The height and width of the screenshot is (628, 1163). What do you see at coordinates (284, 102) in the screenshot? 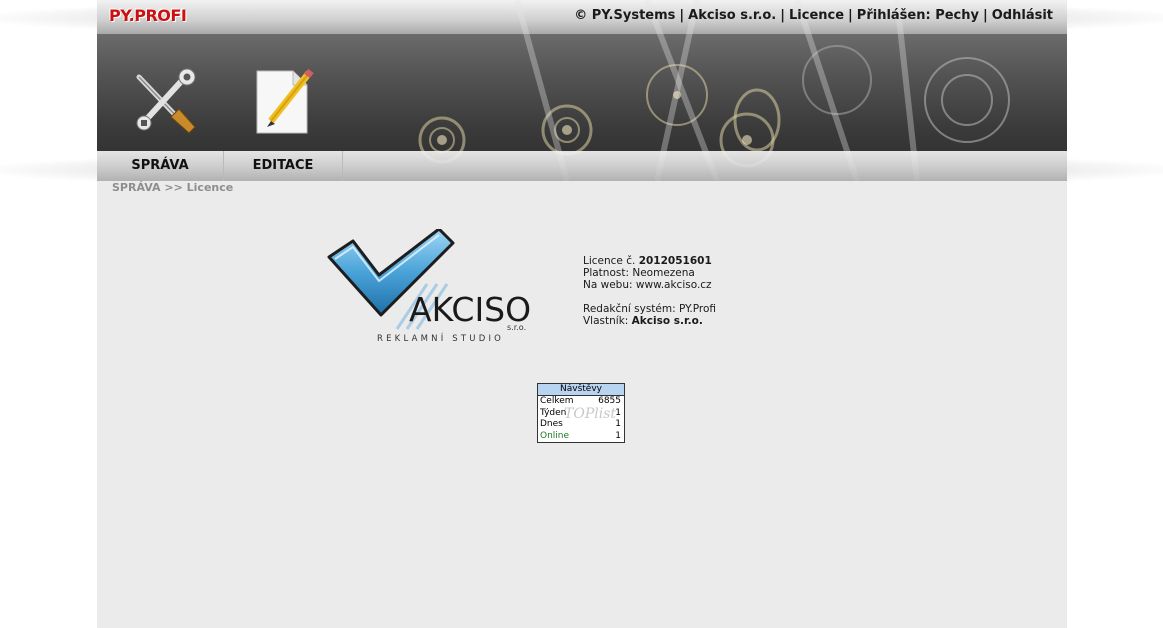
I see `edit-document-icon` at bounding box center [284, 102].